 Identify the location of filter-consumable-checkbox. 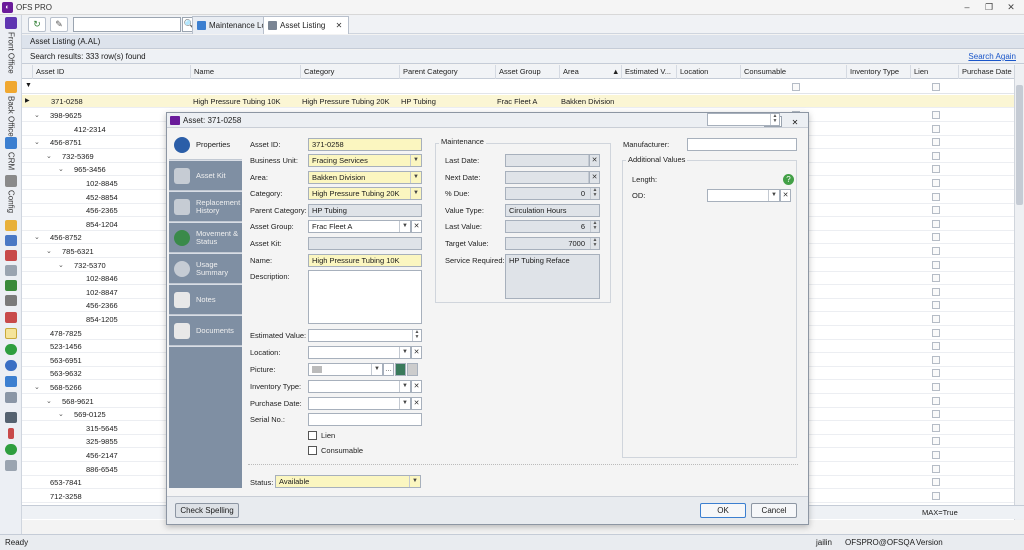
(796, 87).